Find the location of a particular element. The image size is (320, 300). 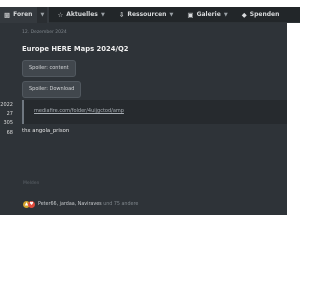

chat-bubbles-icon: ▩ is located at coordinates (7, 14).